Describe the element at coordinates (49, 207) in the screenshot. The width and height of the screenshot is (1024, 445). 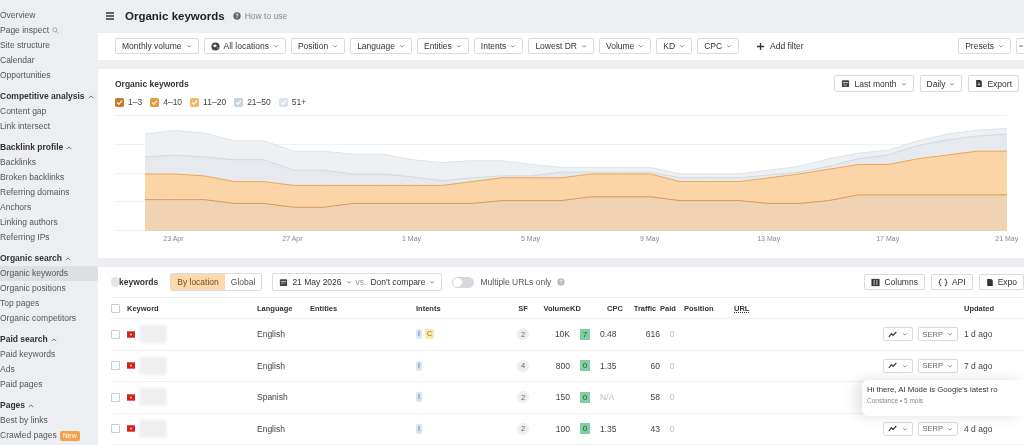
I see `sidebar-item: Anchors` at that location.